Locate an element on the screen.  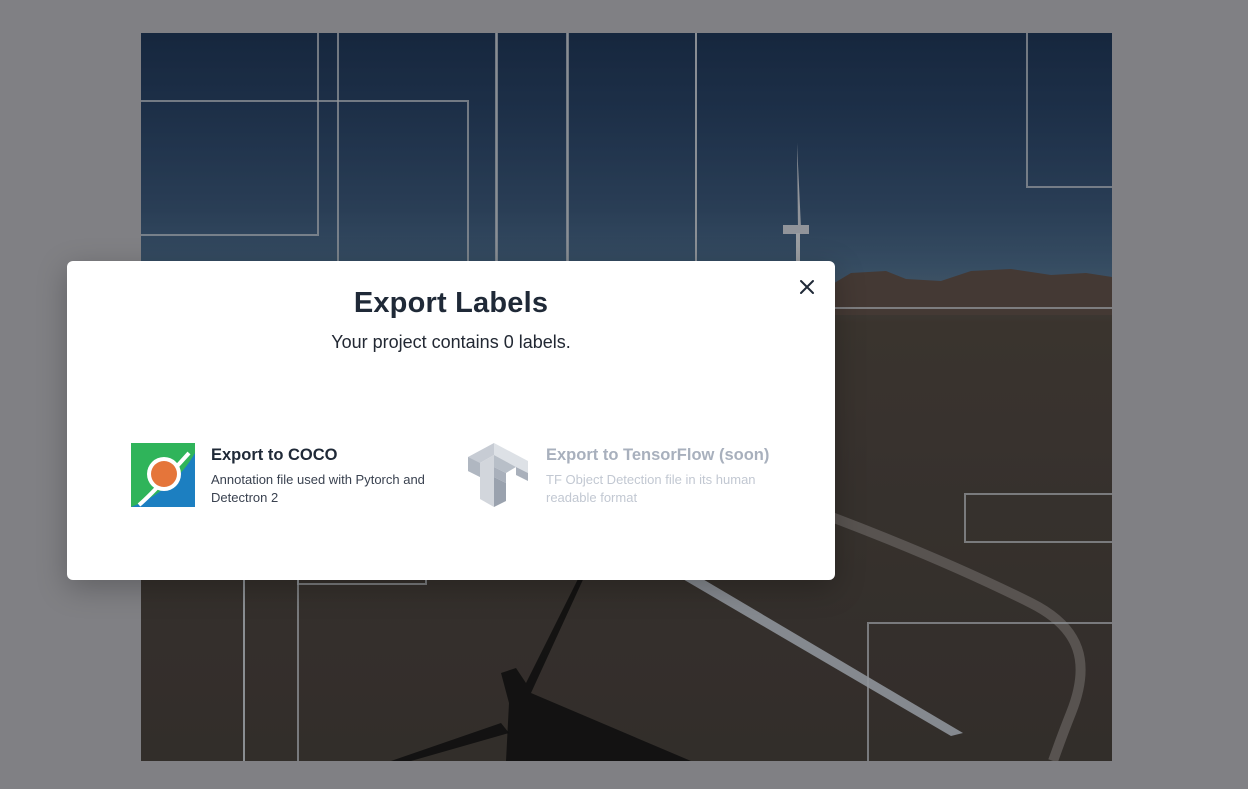
close-icon is located at coordinates (807, 287).